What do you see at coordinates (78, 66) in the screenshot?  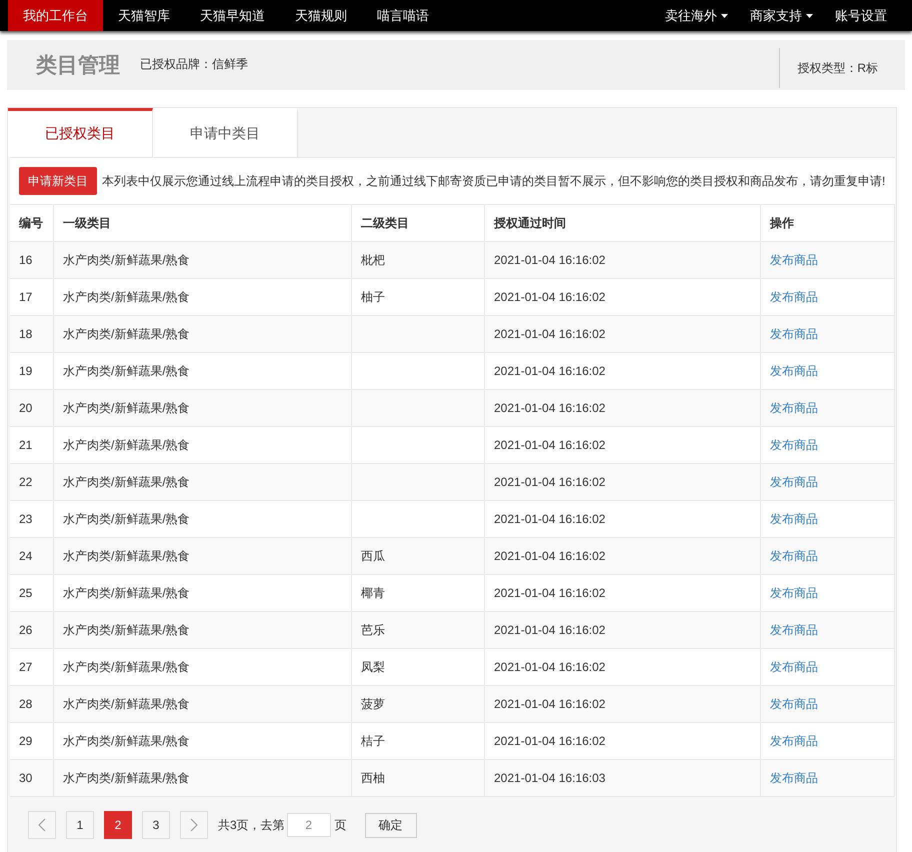 I see `page-title: 类目管理` at bounding box center [78, 66].